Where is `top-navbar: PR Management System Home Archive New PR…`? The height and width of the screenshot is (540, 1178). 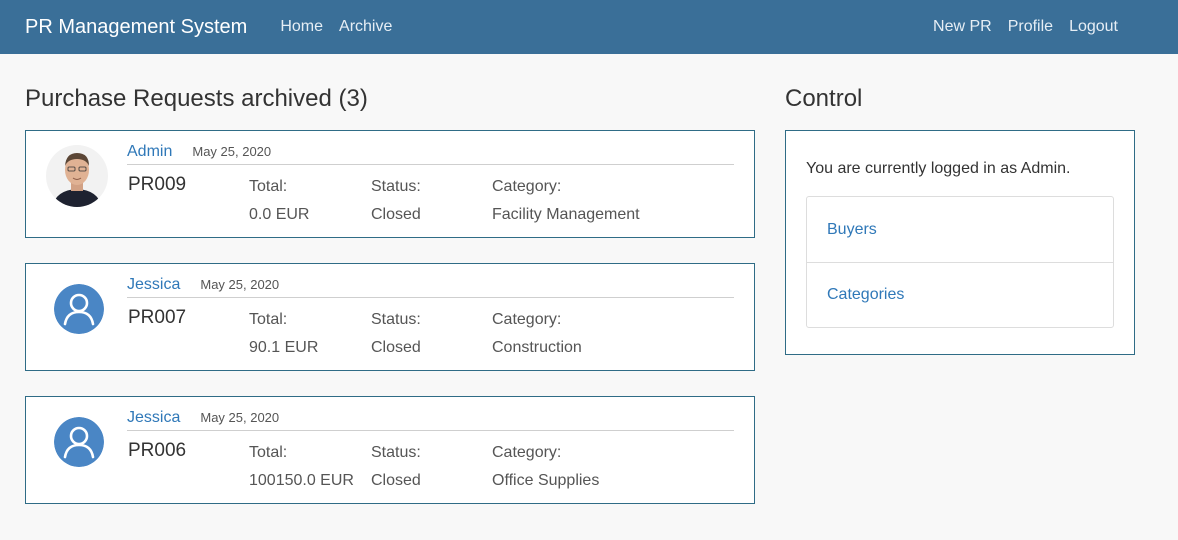
top-navbar: PR Management System Home Archive New PR… is located at coordinates (589, 27).